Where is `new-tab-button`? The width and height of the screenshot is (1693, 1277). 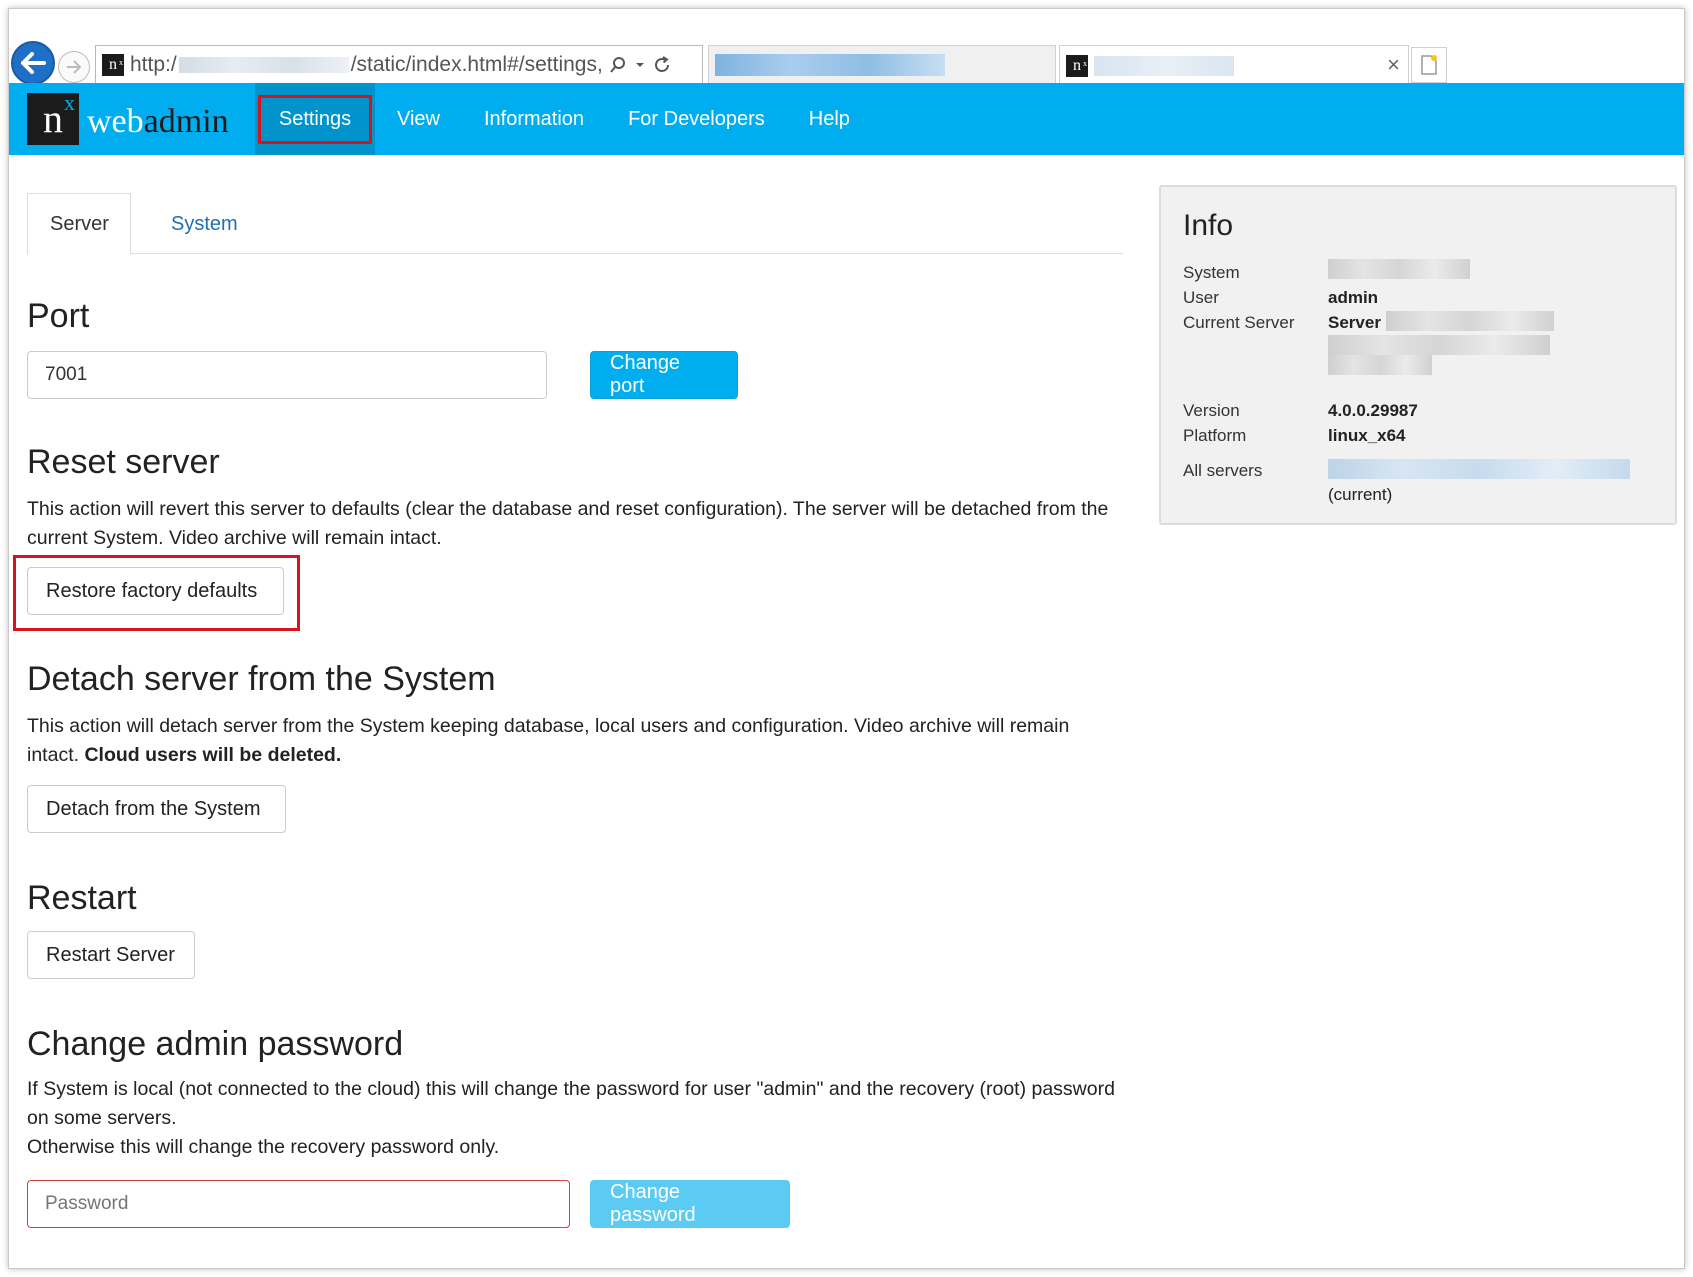
new-tab-button is located at coordinates (1429, 65).